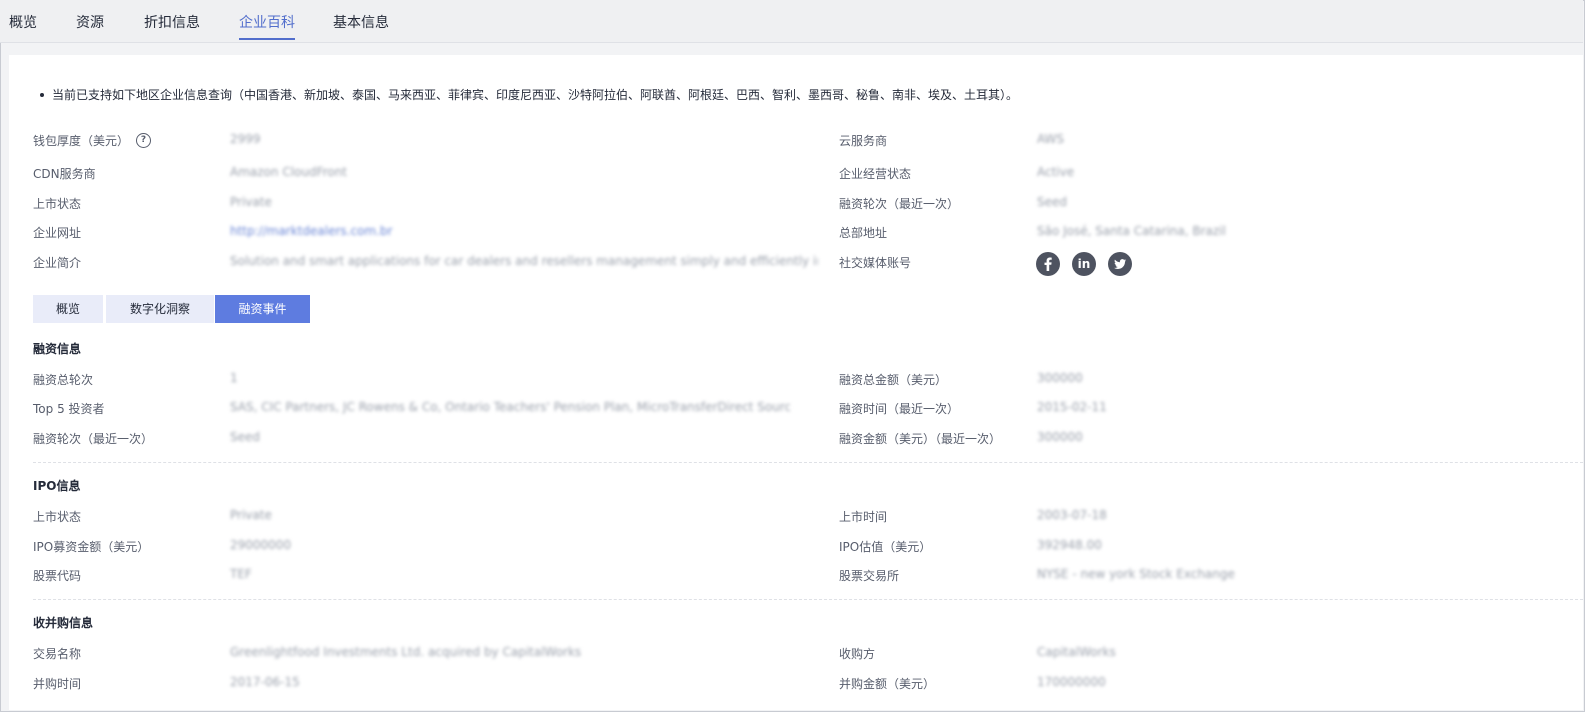 The height and width of the screenshot is (712, 1585). I want to click on ticker-value: TEF, so click(241, 574).